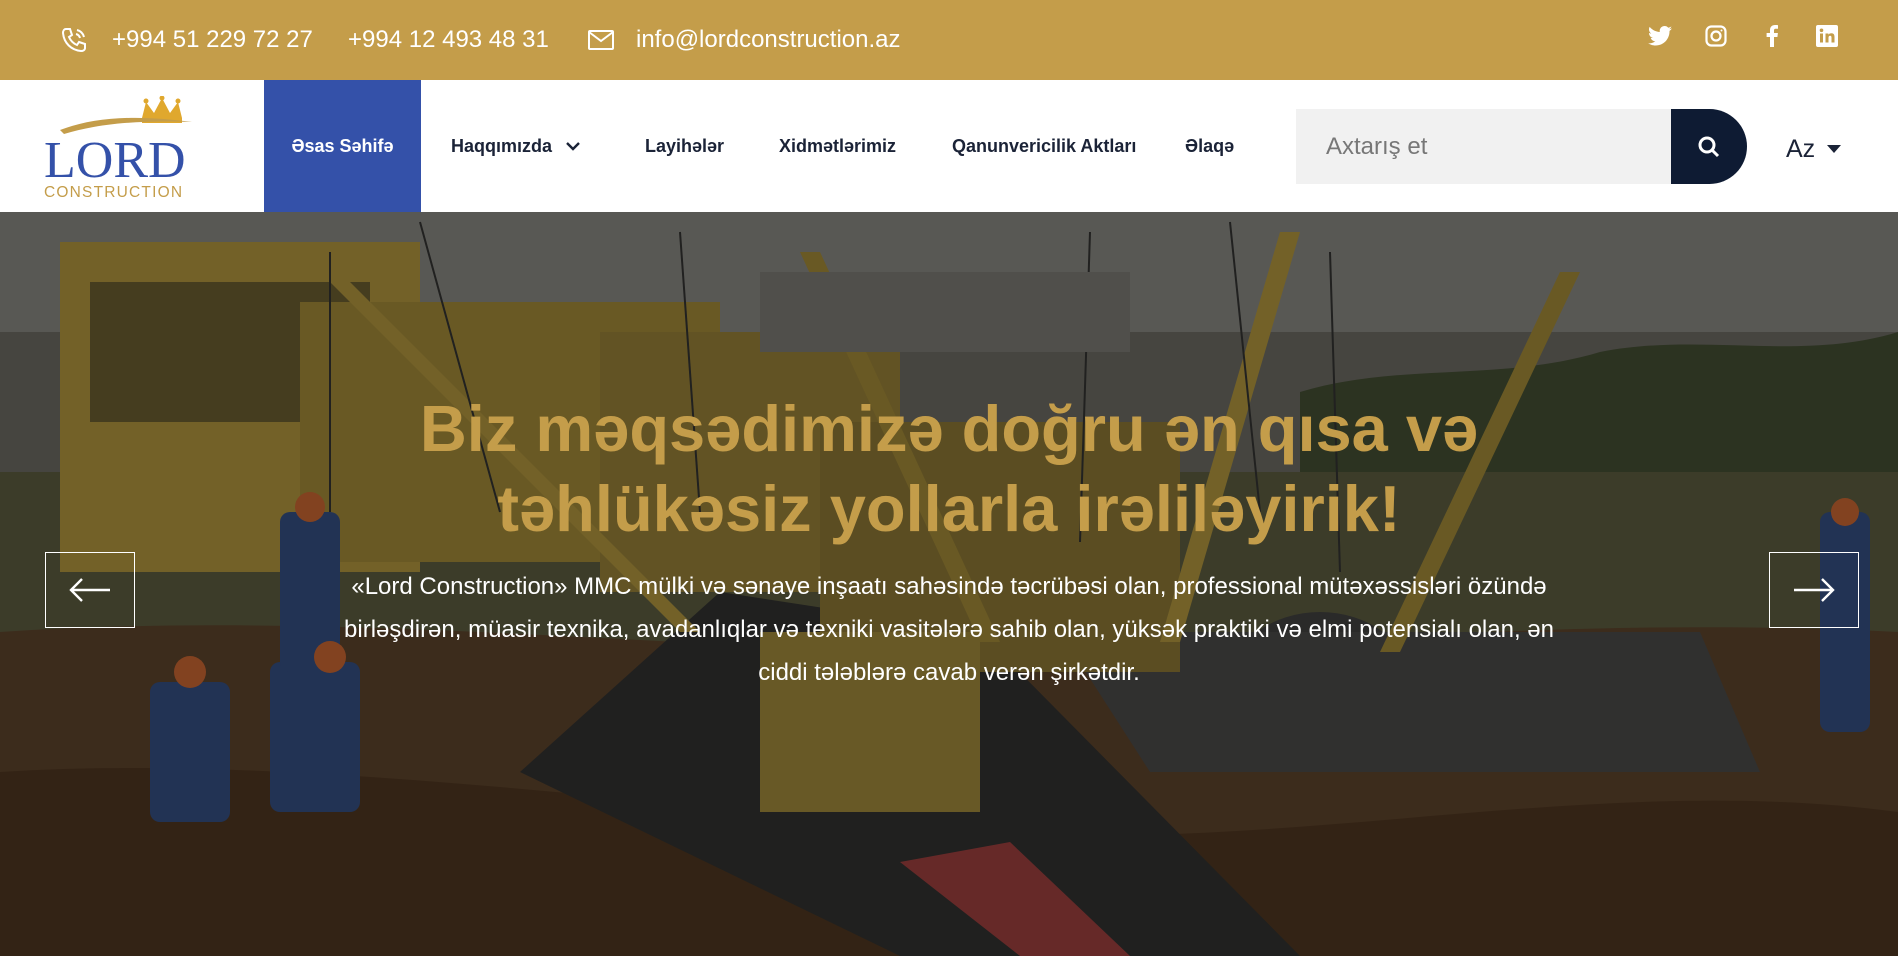  I want to click on hero-text-line-3: ciddi tələblərə cavab verən şirkətdir., so click(949, 672).